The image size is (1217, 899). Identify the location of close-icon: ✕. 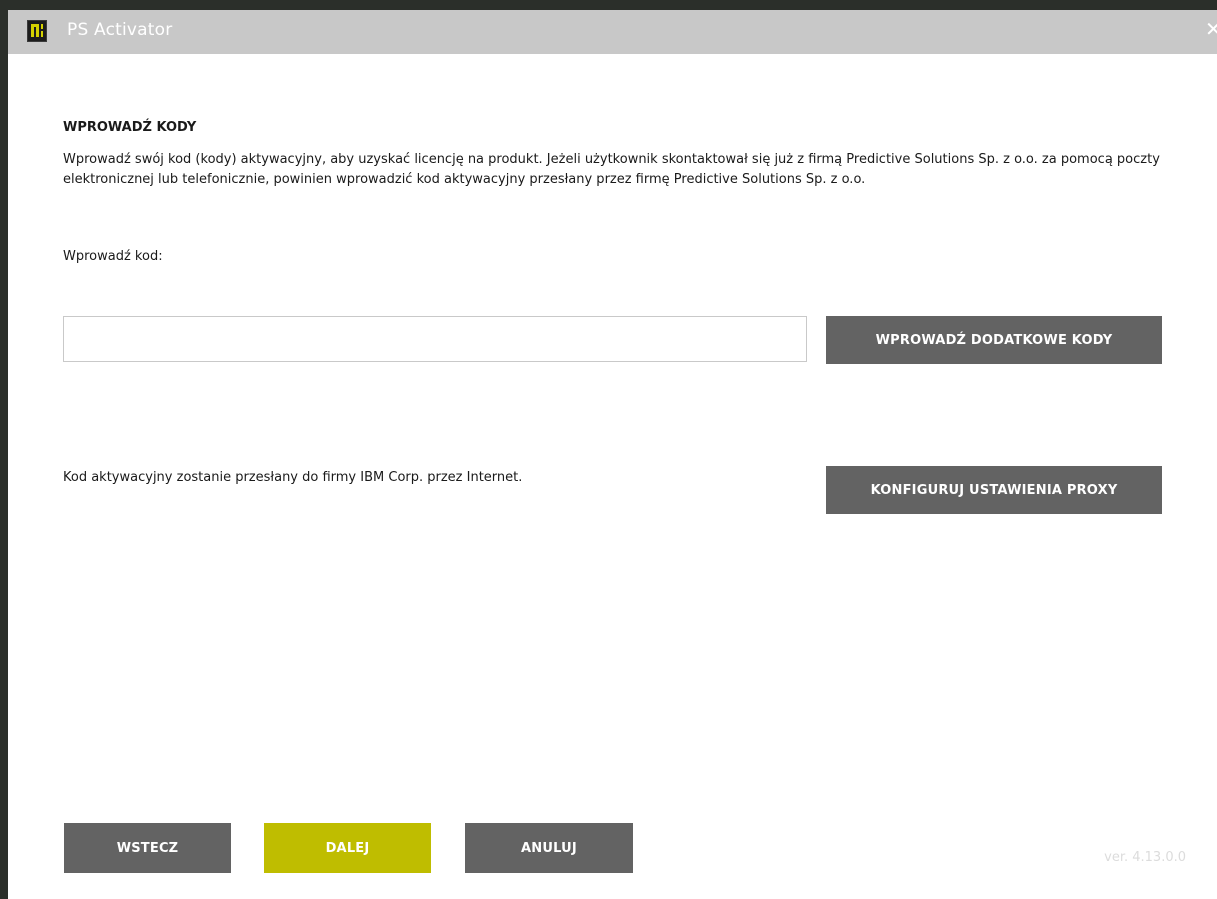
(1211, 29).